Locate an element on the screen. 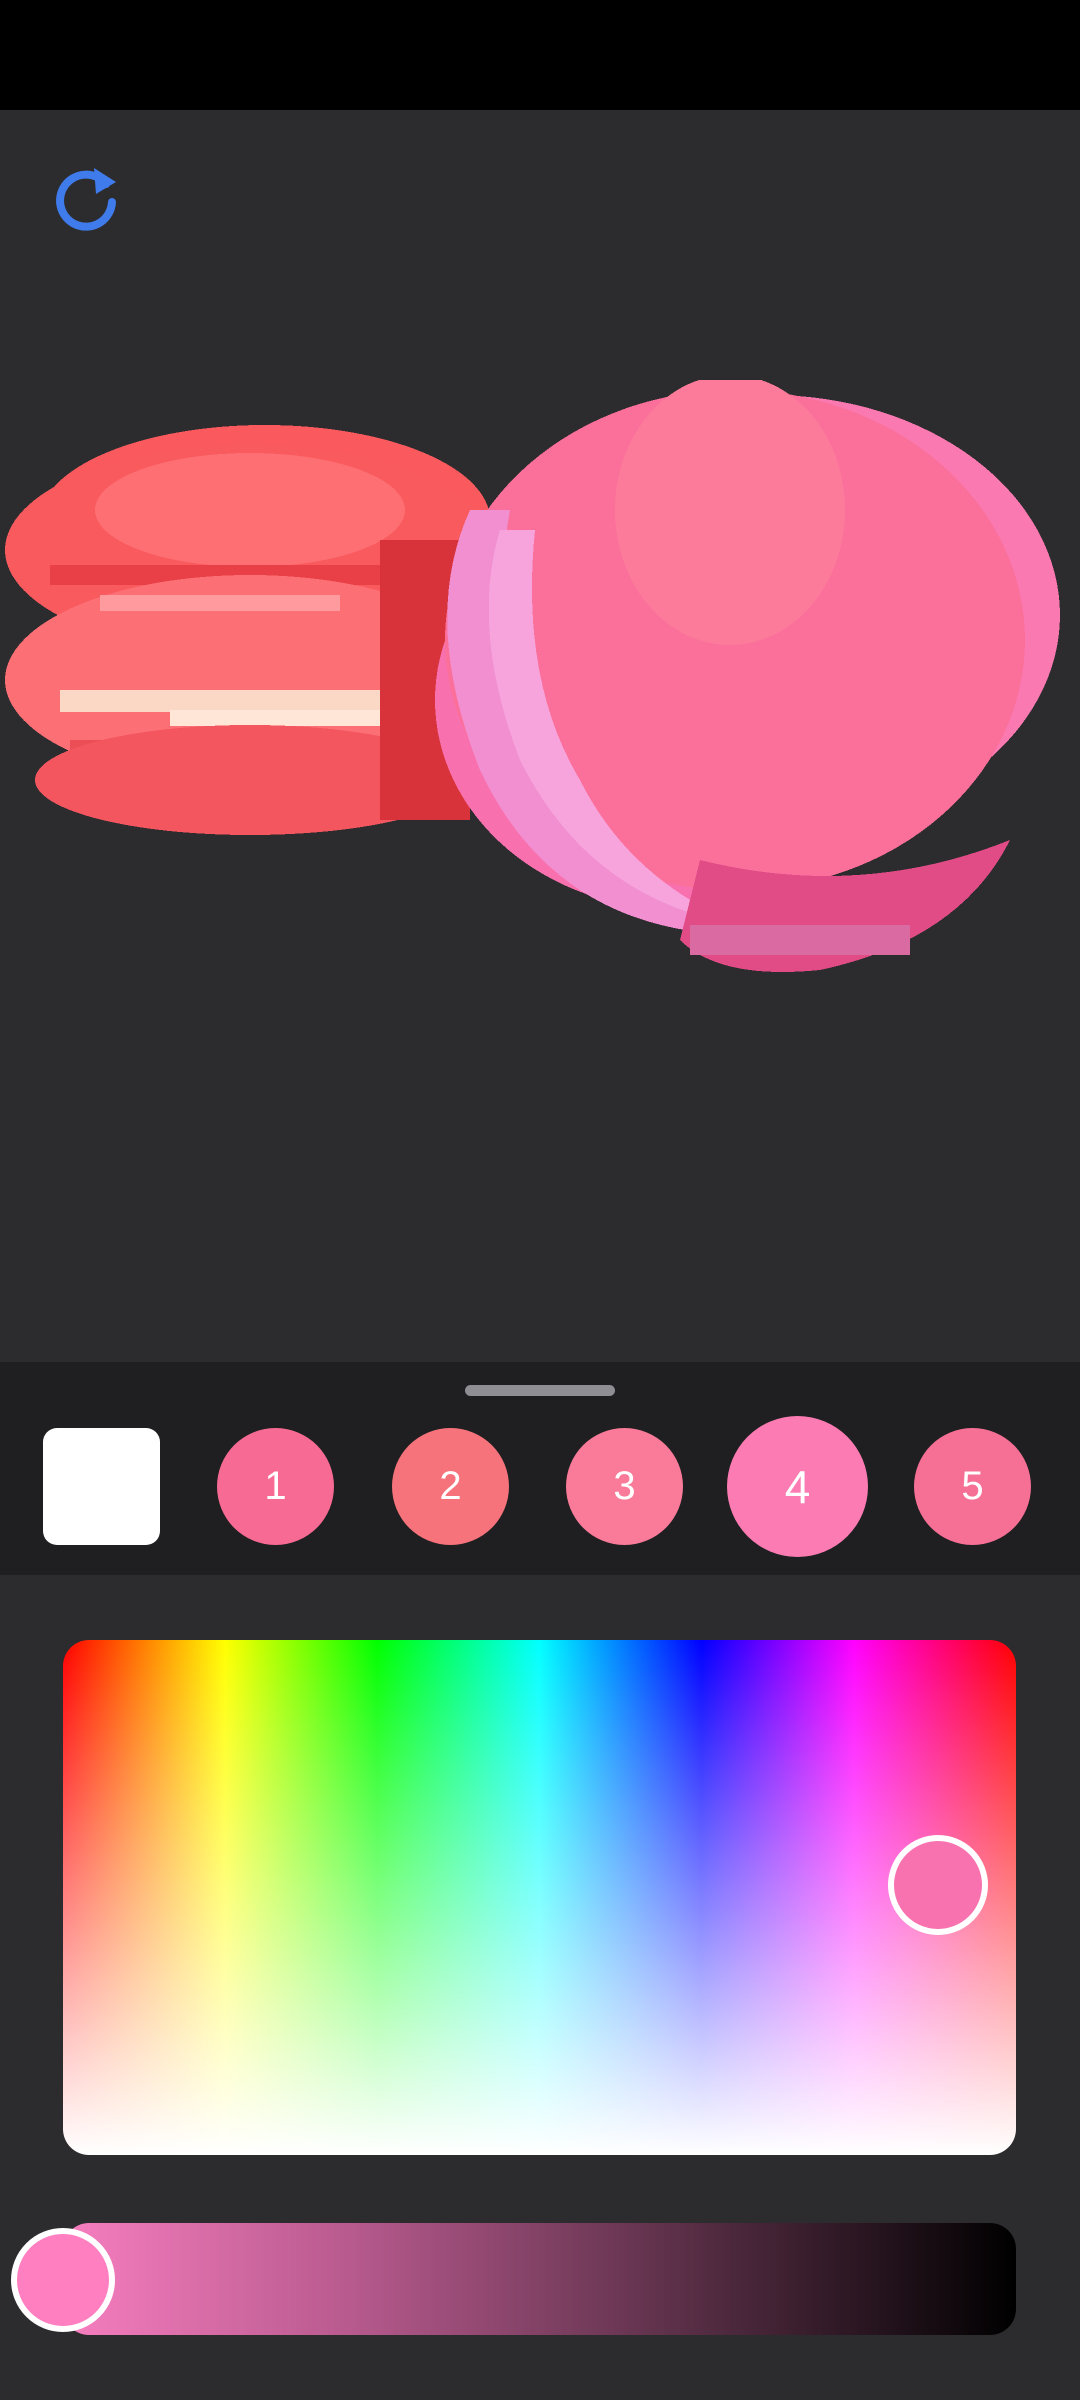  palette-swatch-3: 3 is located at coordinates (624, 1486).